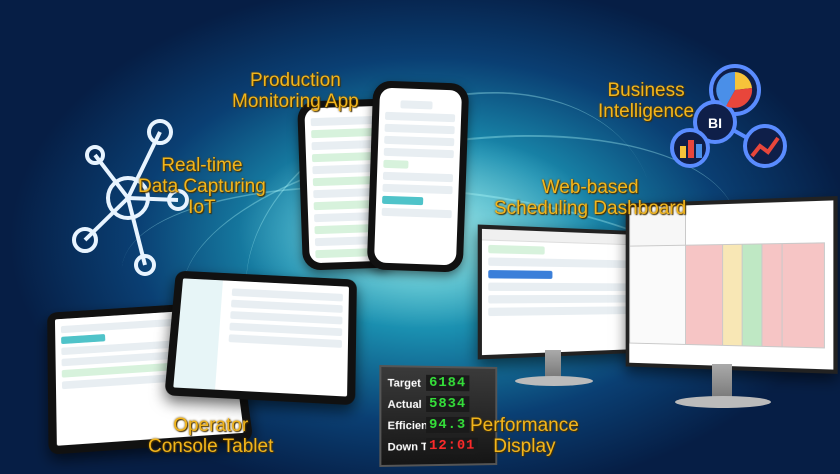 Image resolution: width=840 pixels, height=474 pixels. I want to click on monitor-left, so click(557, 292).